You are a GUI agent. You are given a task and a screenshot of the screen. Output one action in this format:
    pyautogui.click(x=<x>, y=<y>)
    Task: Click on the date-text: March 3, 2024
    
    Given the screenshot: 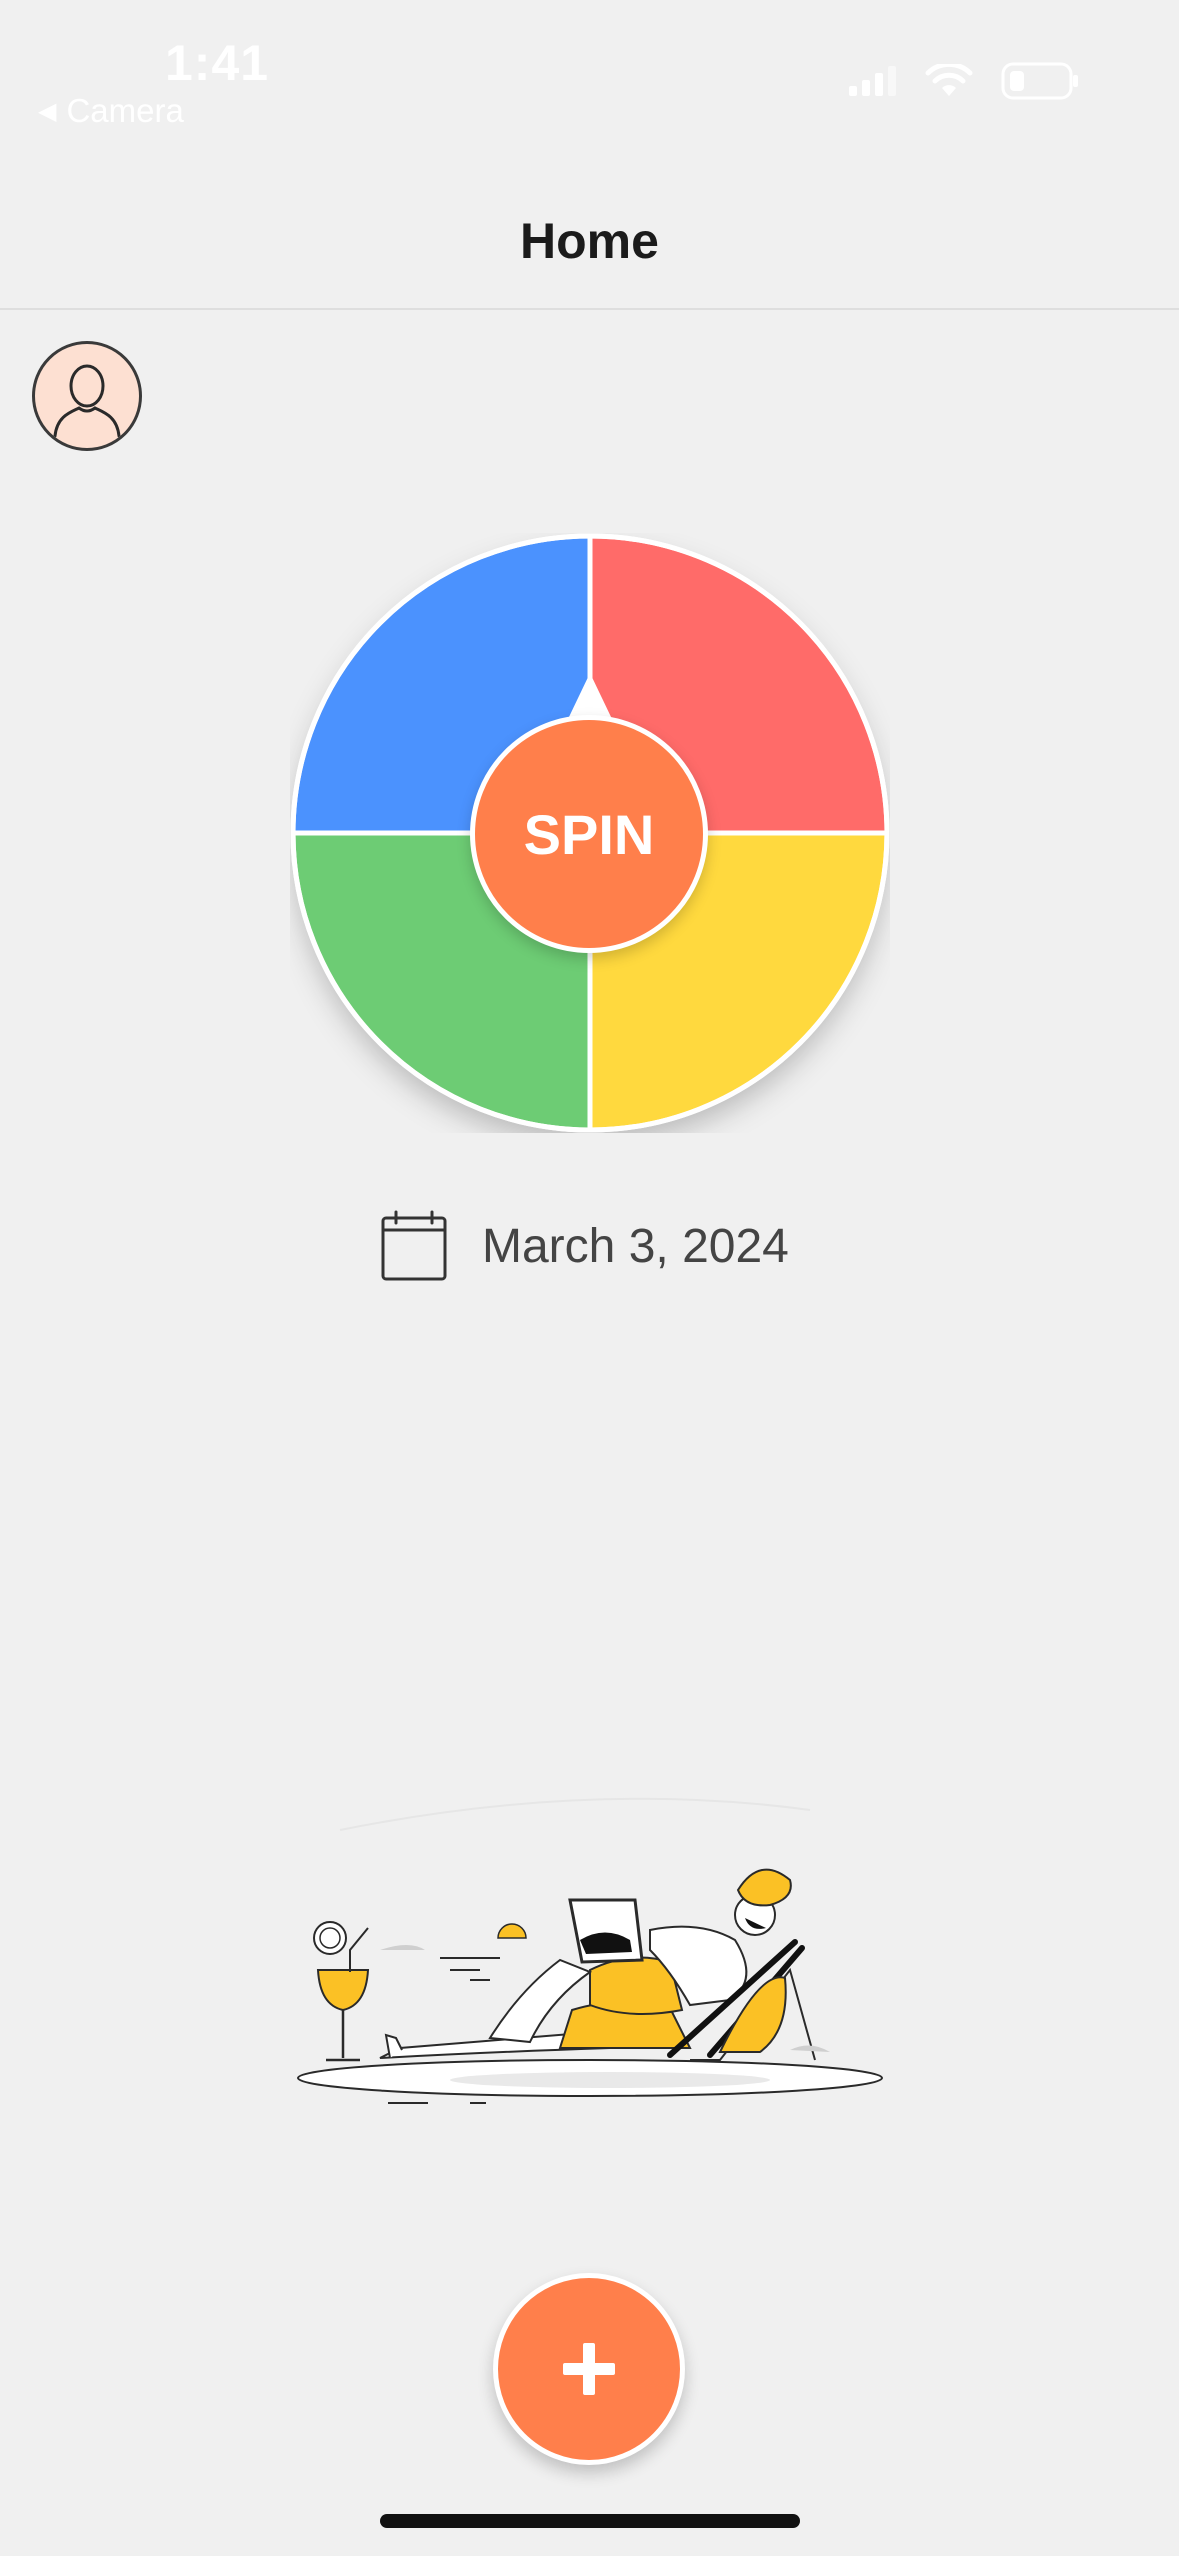 What is the action you would take?
    pyautogui.click(x=635, y=1246)
    